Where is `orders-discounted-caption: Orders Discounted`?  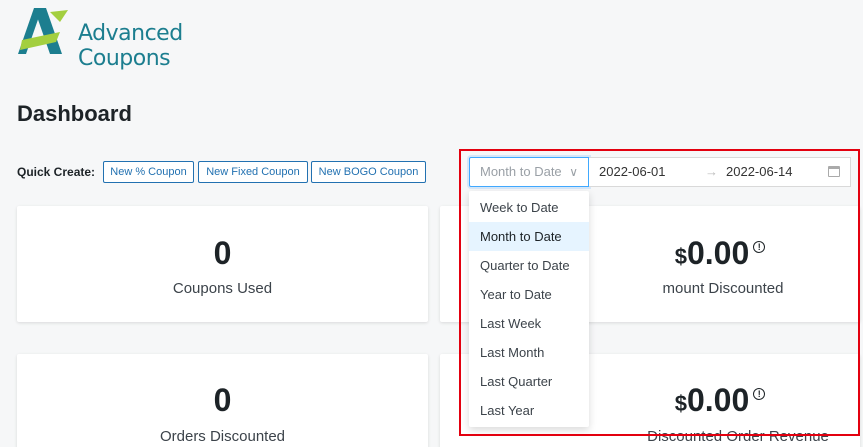
orders-discounted-caption: Orders Discounted is located at coordinates (222, 436).